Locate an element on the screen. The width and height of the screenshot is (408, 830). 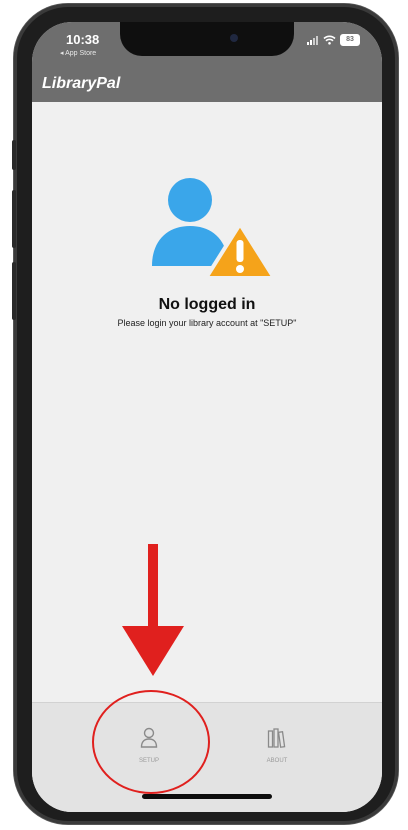
books-icon is located at coordinates (276, 738).